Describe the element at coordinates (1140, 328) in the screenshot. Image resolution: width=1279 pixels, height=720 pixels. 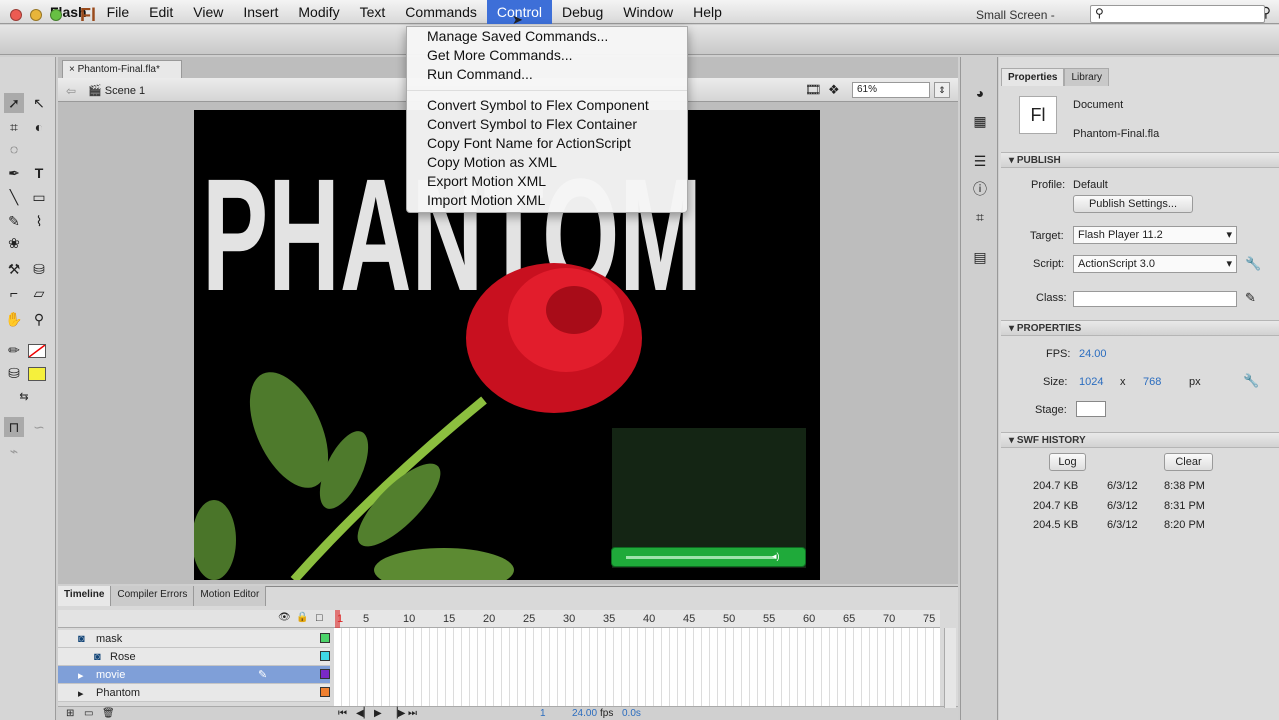
I see `properties-section-header: ▾ PROPERTIES` at that location.